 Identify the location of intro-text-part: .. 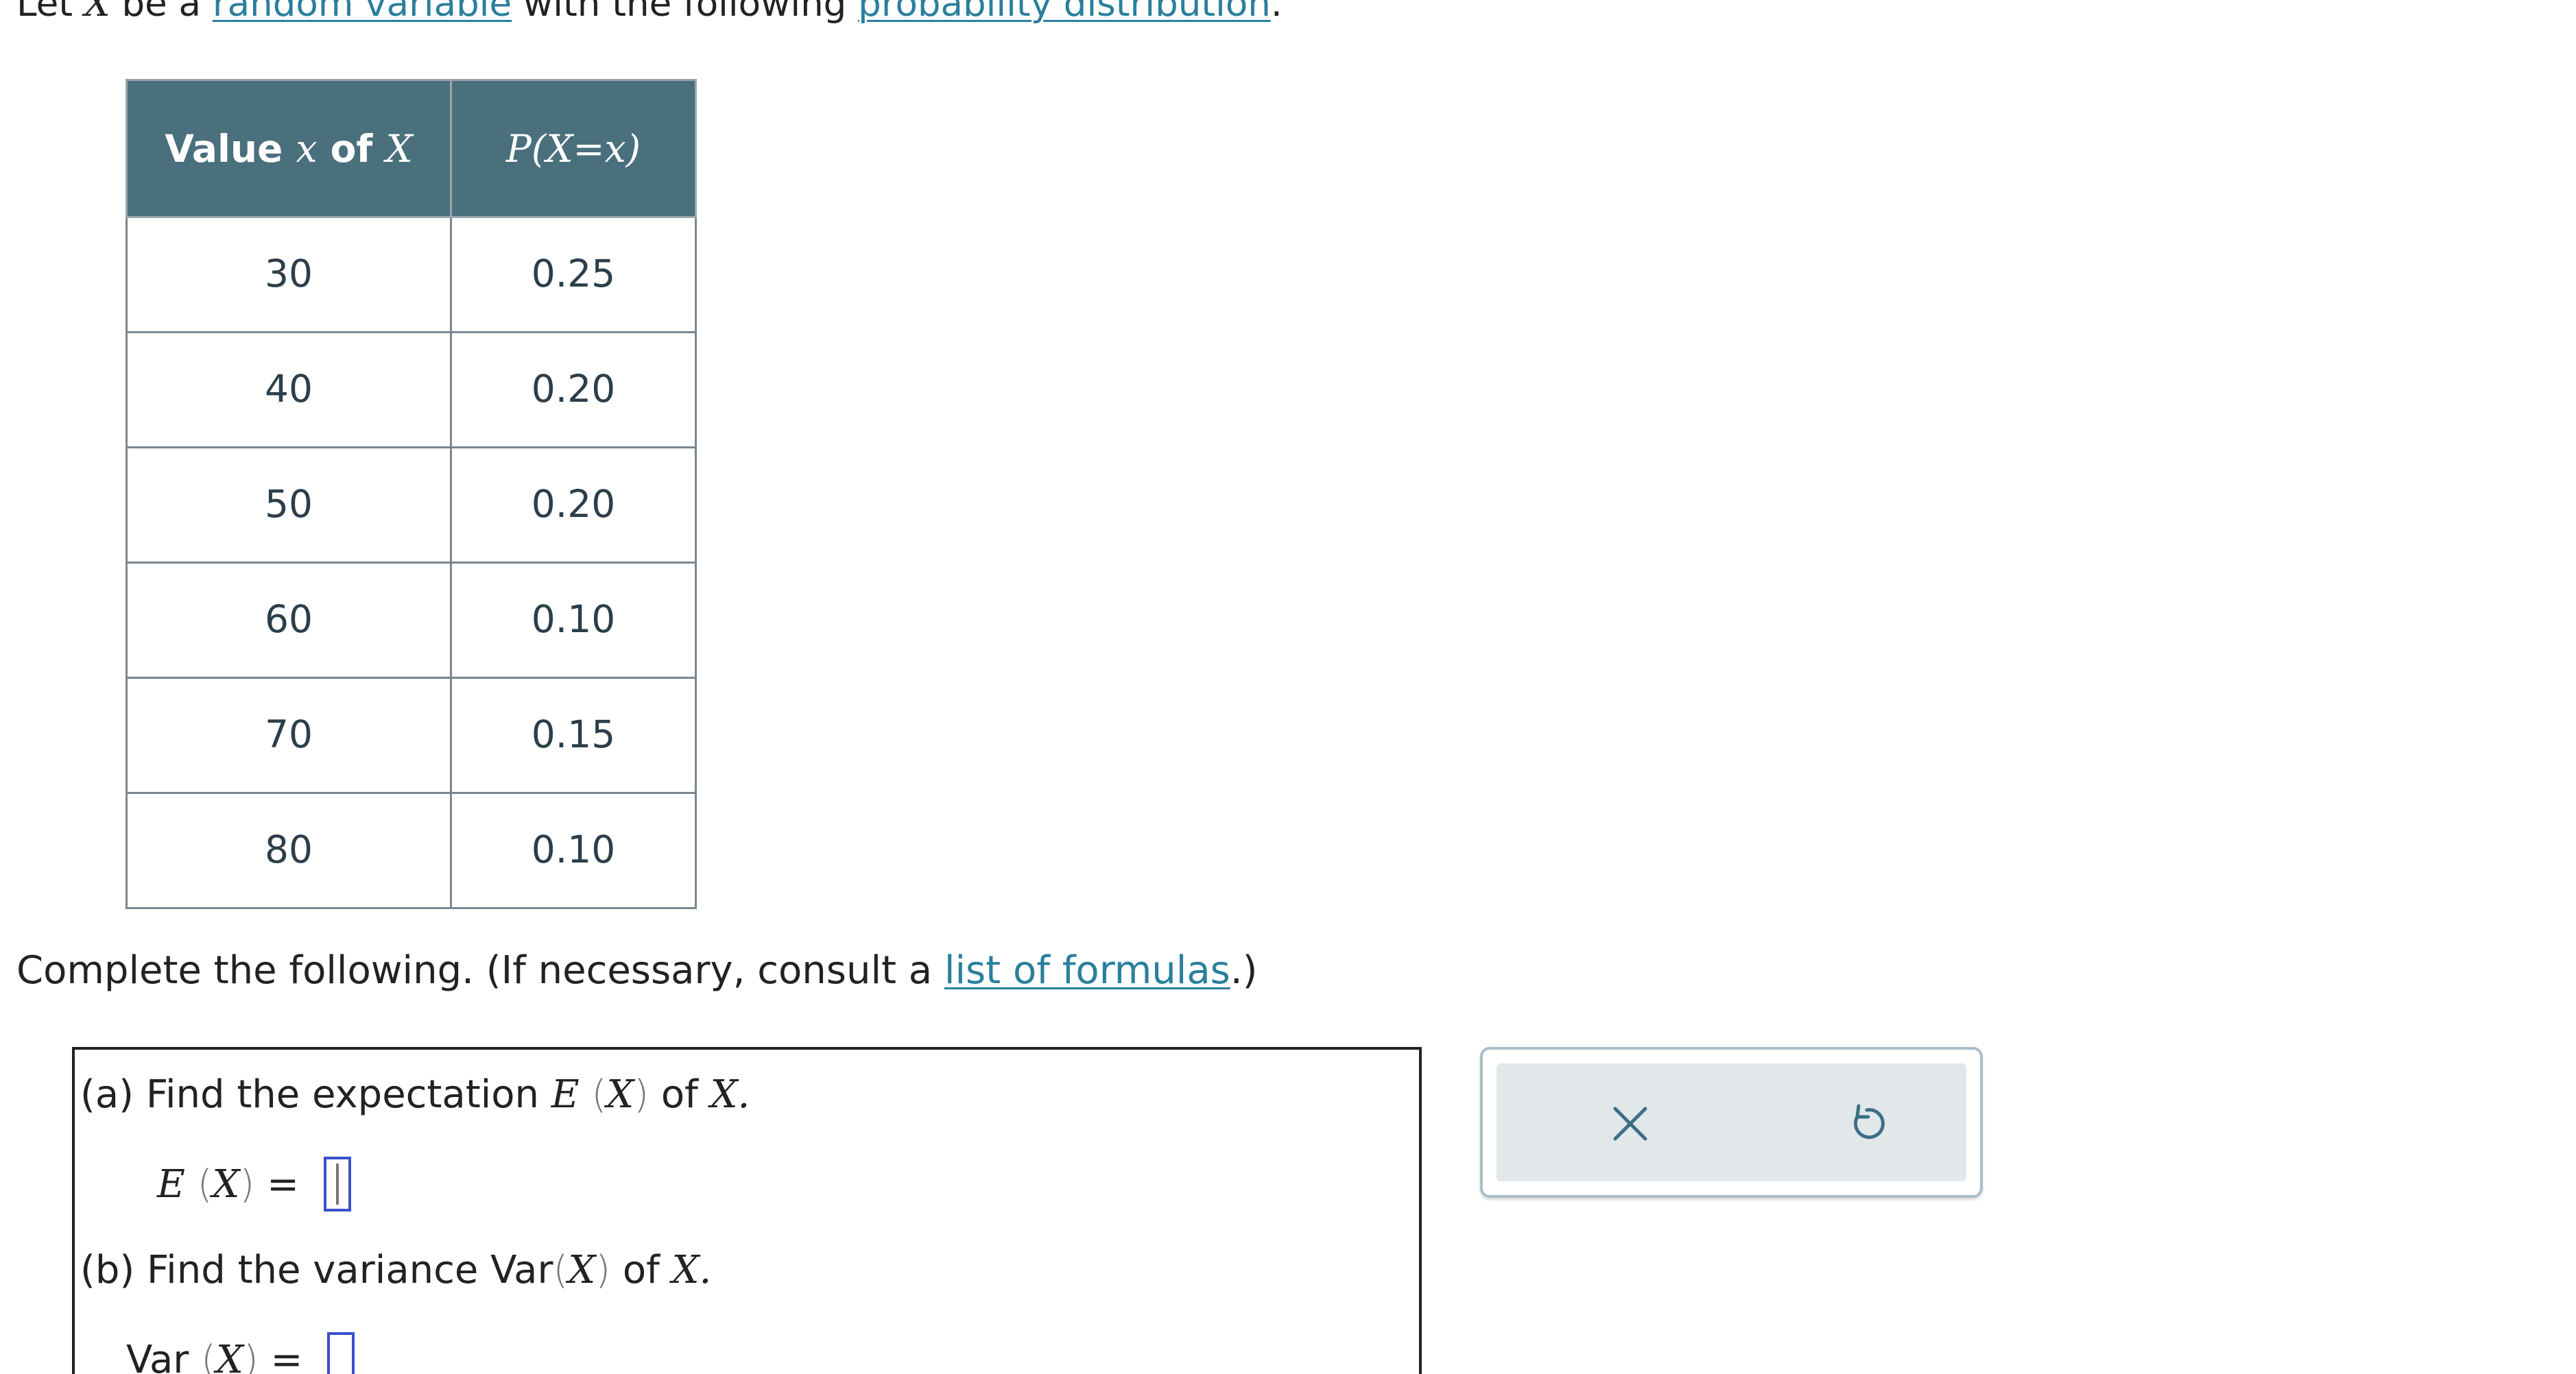
(1276, 12).